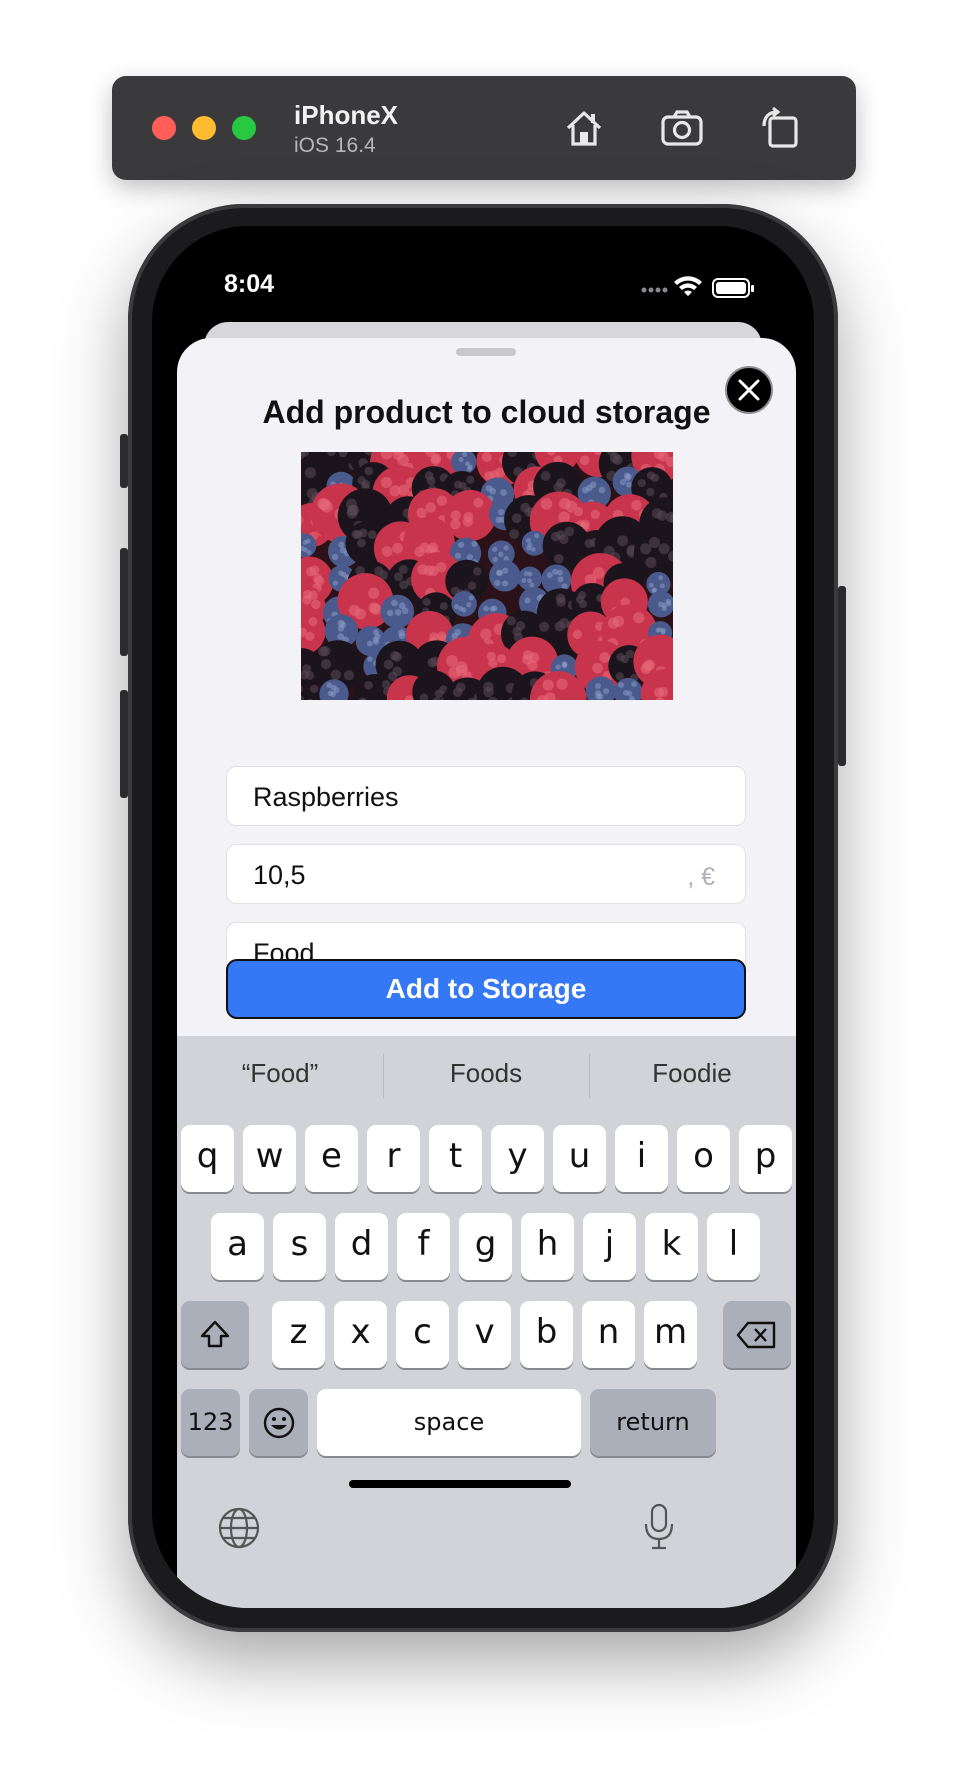 This screenshot has width=966, height=1780. I want to click on delete-key, so click(757, 1334).